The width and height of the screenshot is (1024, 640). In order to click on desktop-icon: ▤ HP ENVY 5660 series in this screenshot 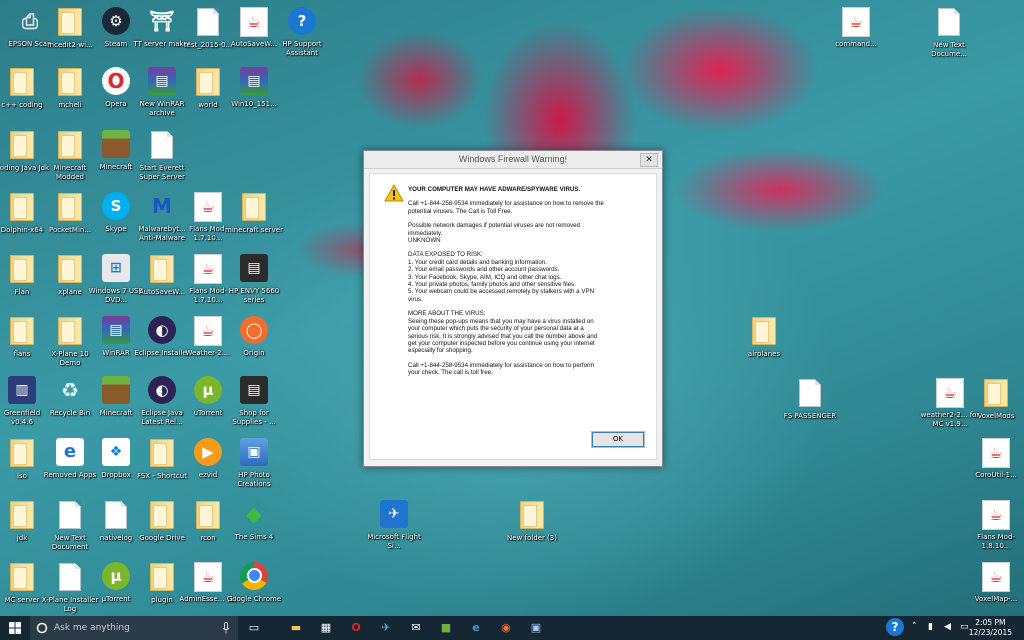, I will do `click(254, 278)`.